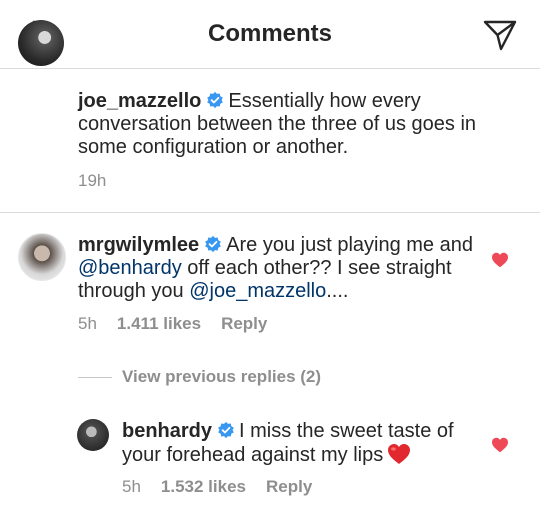  What do you see at coordinates (203, 486) in the screenshot?
I see `likes-count: 1.532 likes` at bounding box center [203, 486].